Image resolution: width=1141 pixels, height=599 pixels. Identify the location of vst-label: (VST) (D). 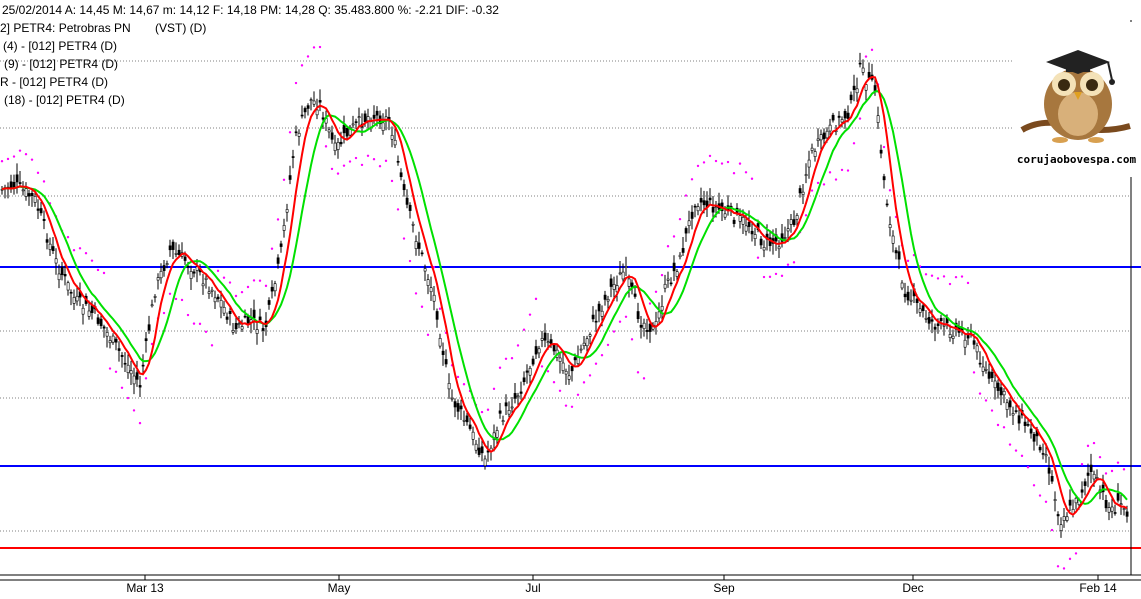
(181, 28).